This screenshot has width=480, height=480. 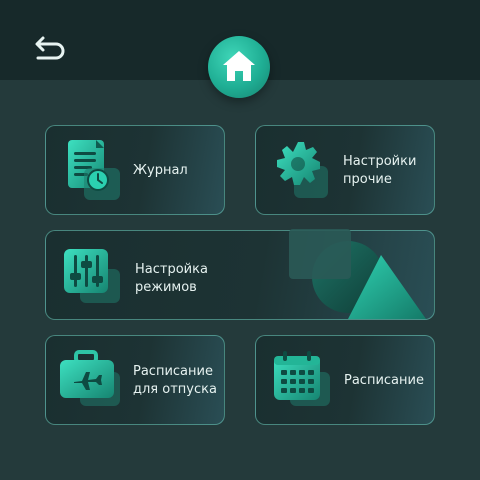 I want to click on back-arrow-icon, so click(x=50, y=48).